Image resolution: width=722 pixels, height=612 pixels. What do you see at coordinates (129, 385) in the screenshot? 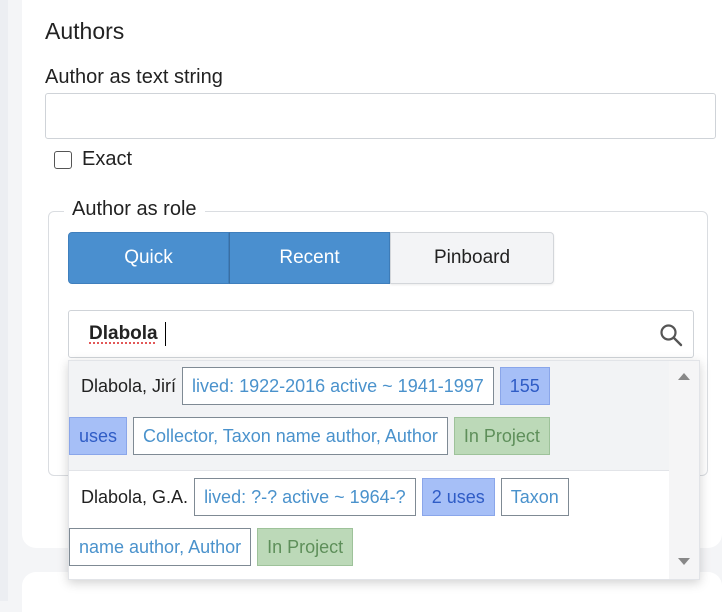
I see `result-name: Dlabola, Jirí` at bounding box center [129, 385].